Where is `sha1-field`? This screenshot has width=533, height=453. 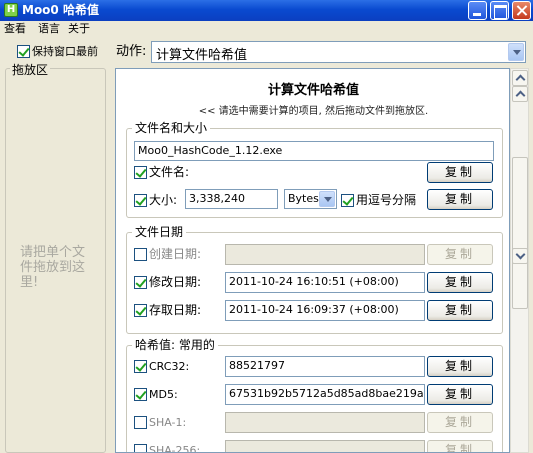
sha1-field is located at coordinates (325, 422).